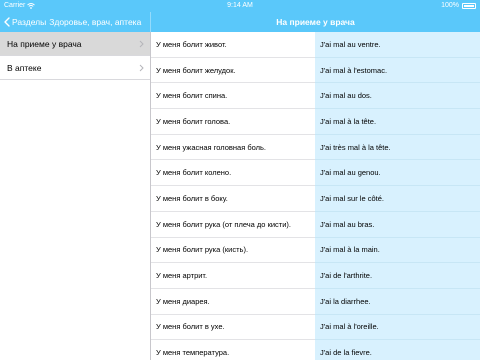 The width and height of the screenshot is (480, 360). Describe the element at coordinates (450, 5) in the screenshot. I see `battery-percent: 100%` at that location.